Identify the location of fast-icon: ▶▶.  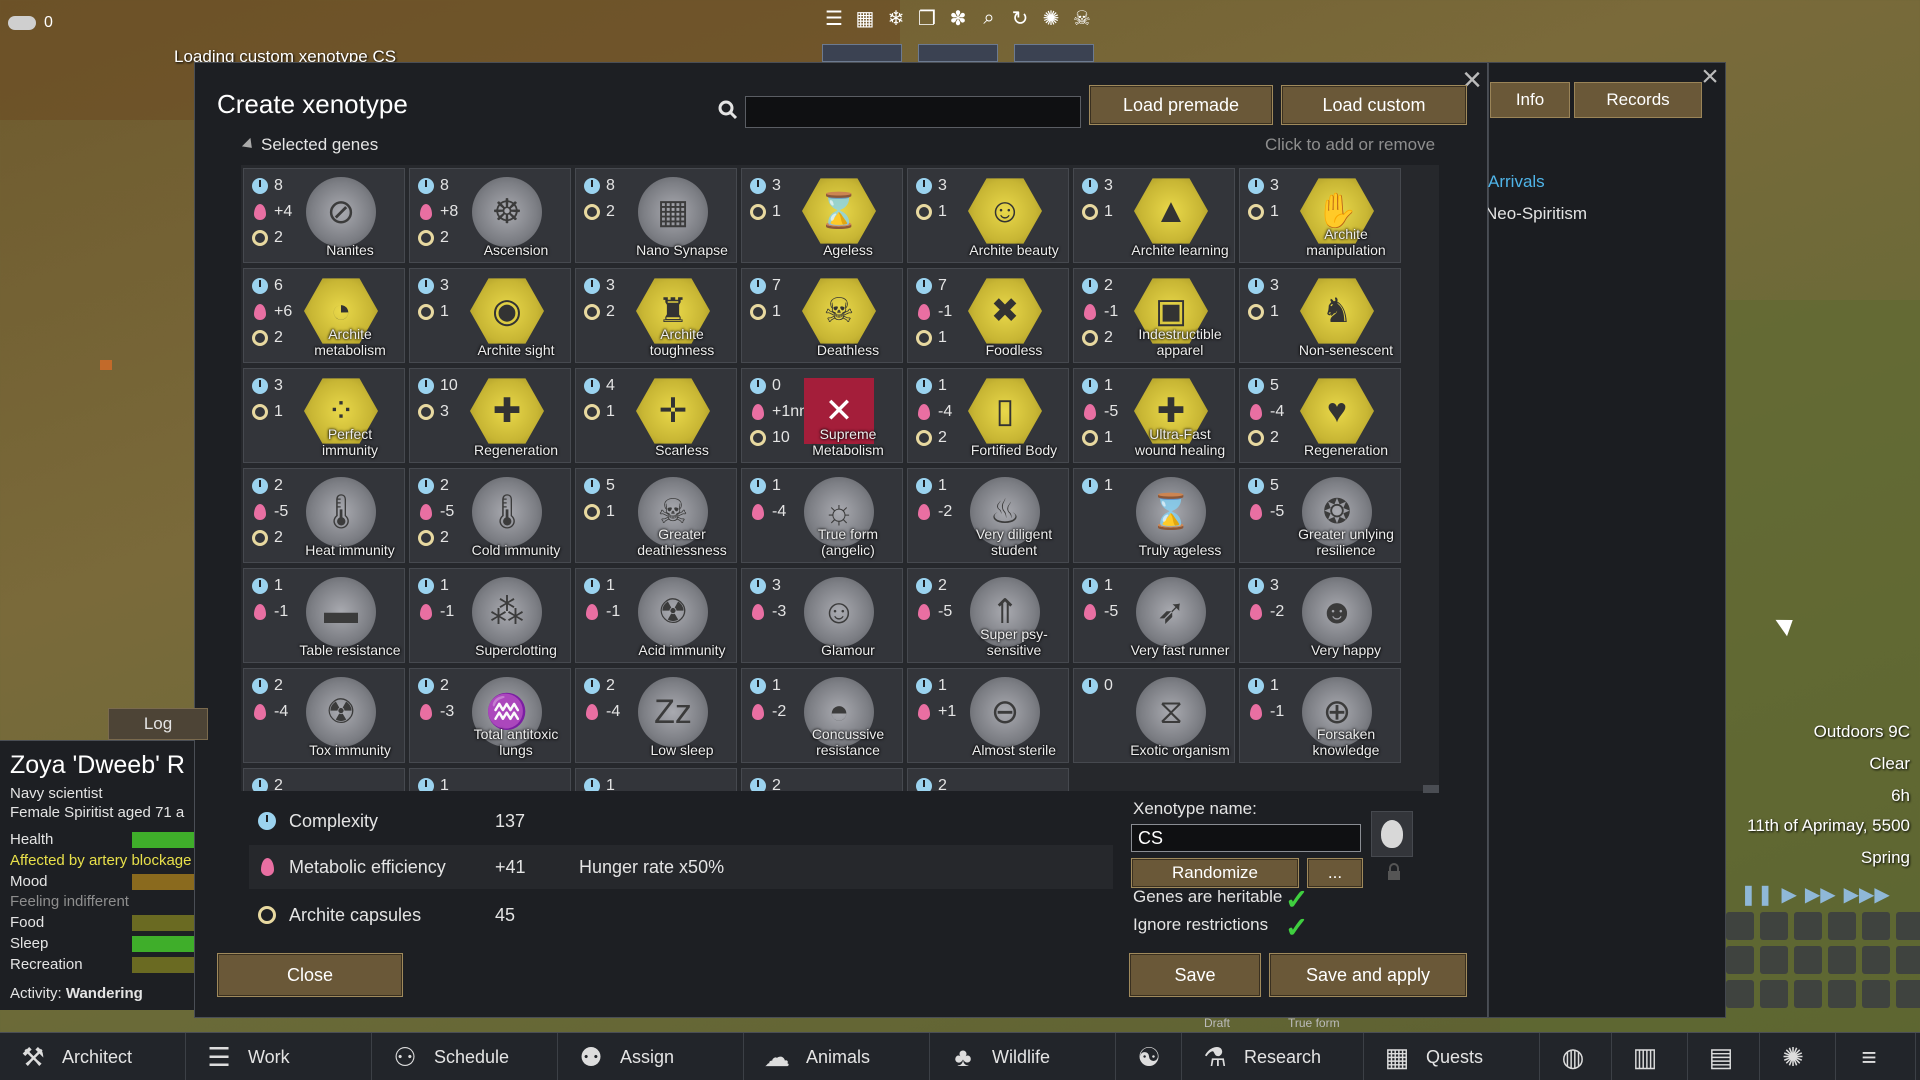
(1820, 894).